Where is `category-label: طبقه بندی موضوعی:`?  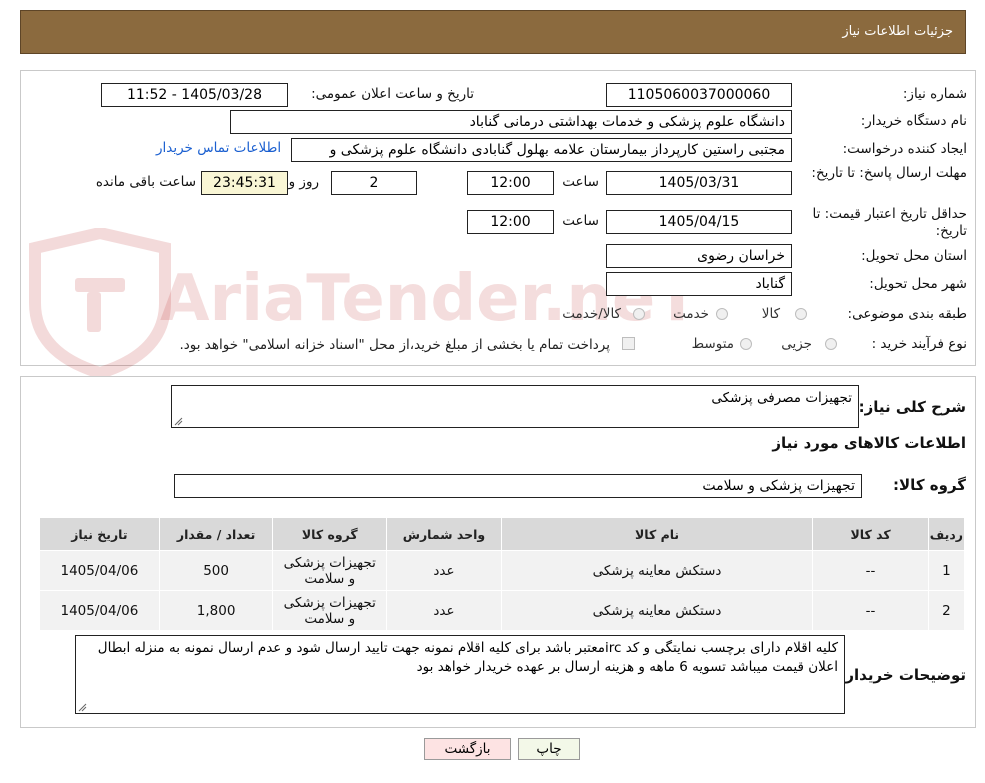
category-label: طبقه بندی موضوعی: is located at coordinates (907, 314).